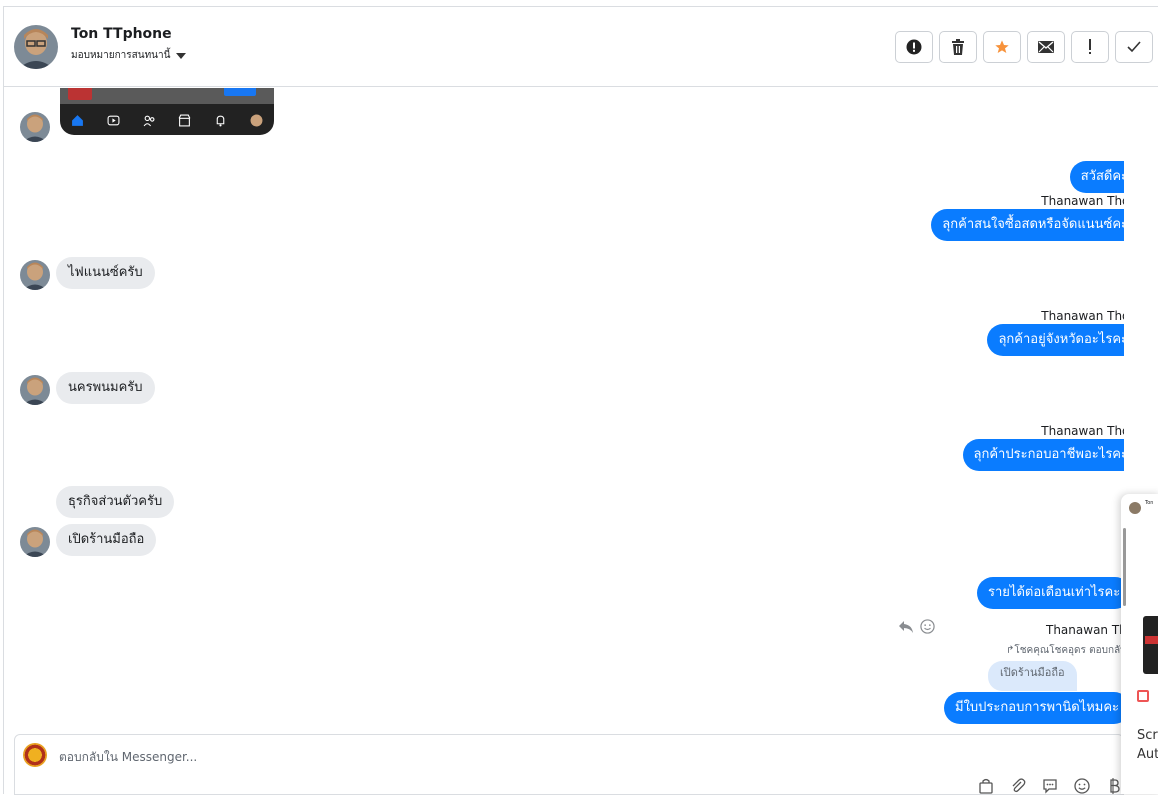 The image size is (1158, 795). I want to click on composer-toolbar, so click(1050, 786).